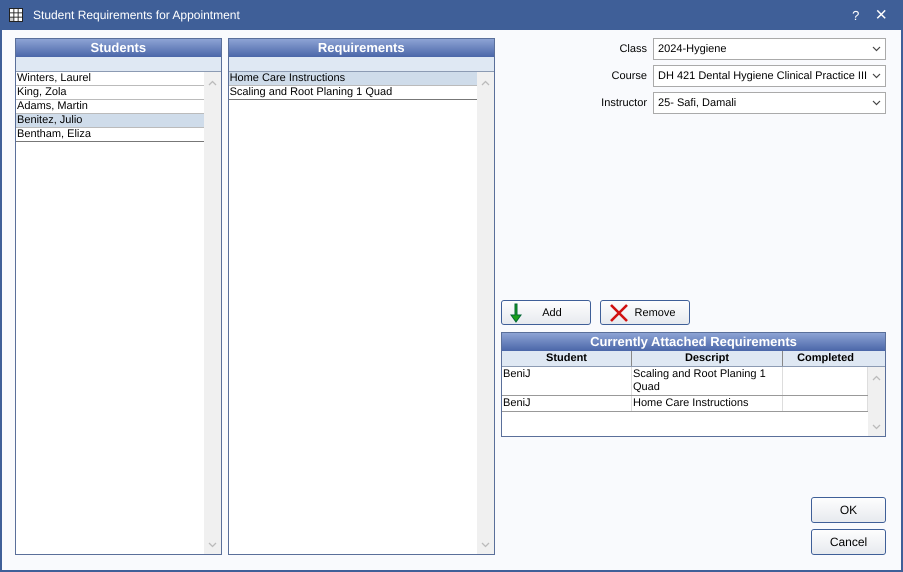 The image size is (903, 572). I want to click on help-button: ?, so click(856, 15).